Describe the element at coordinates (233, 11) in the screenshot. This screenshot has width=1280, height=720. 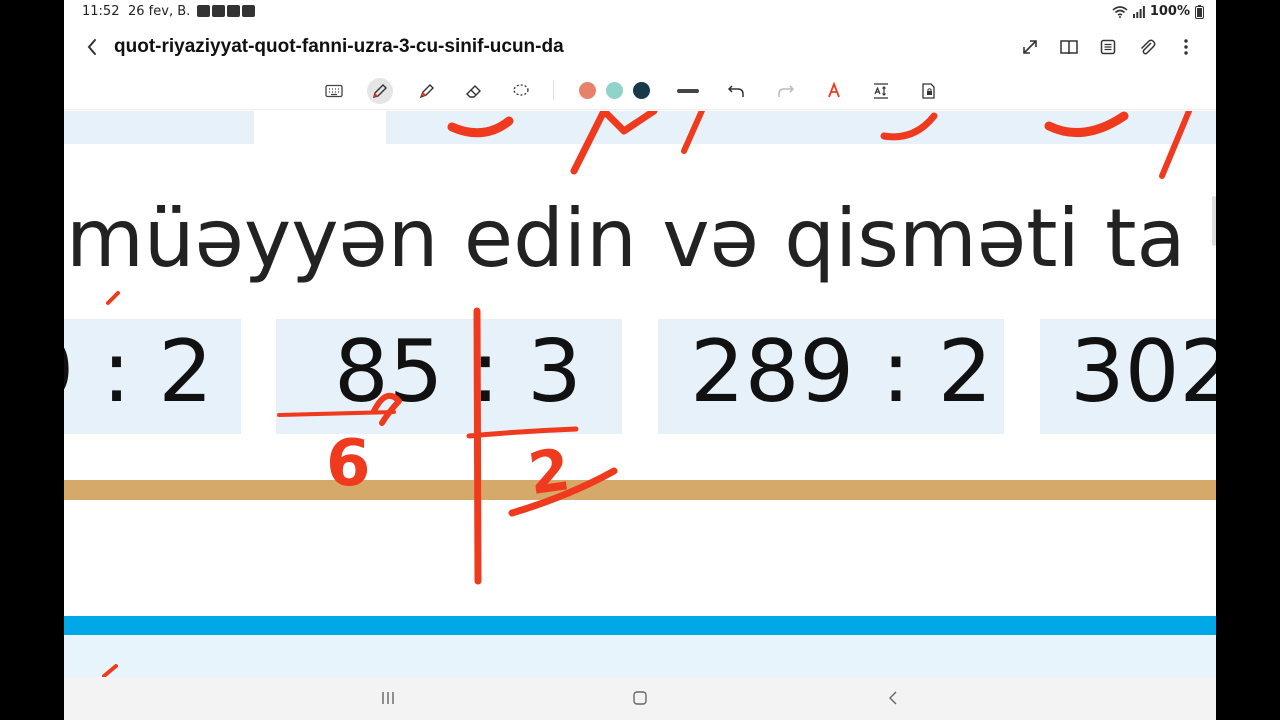
I see `play-icon` at that location.